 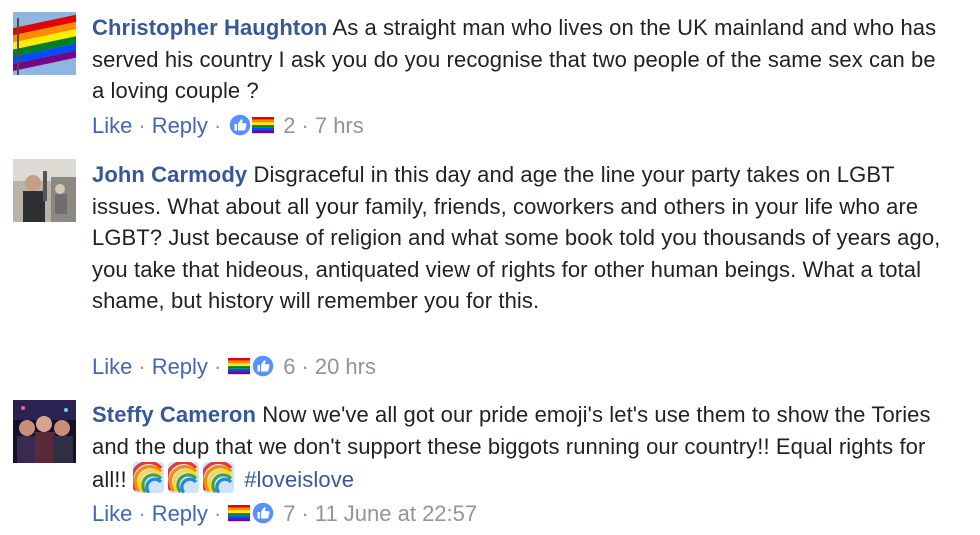 I want to click on author-name: Christopher Haughton, so click(x=209, y=27).